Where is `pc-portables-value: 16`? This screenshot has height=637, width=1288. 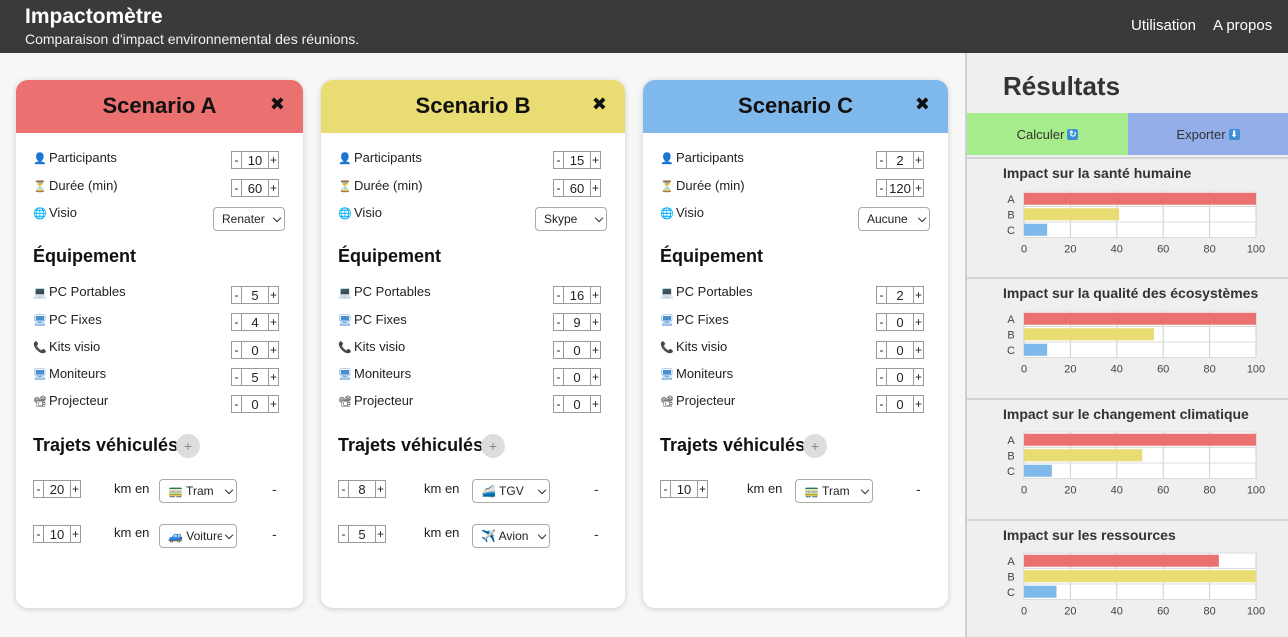
pc-portables-value: 16 is located at coordinates (577, 295).